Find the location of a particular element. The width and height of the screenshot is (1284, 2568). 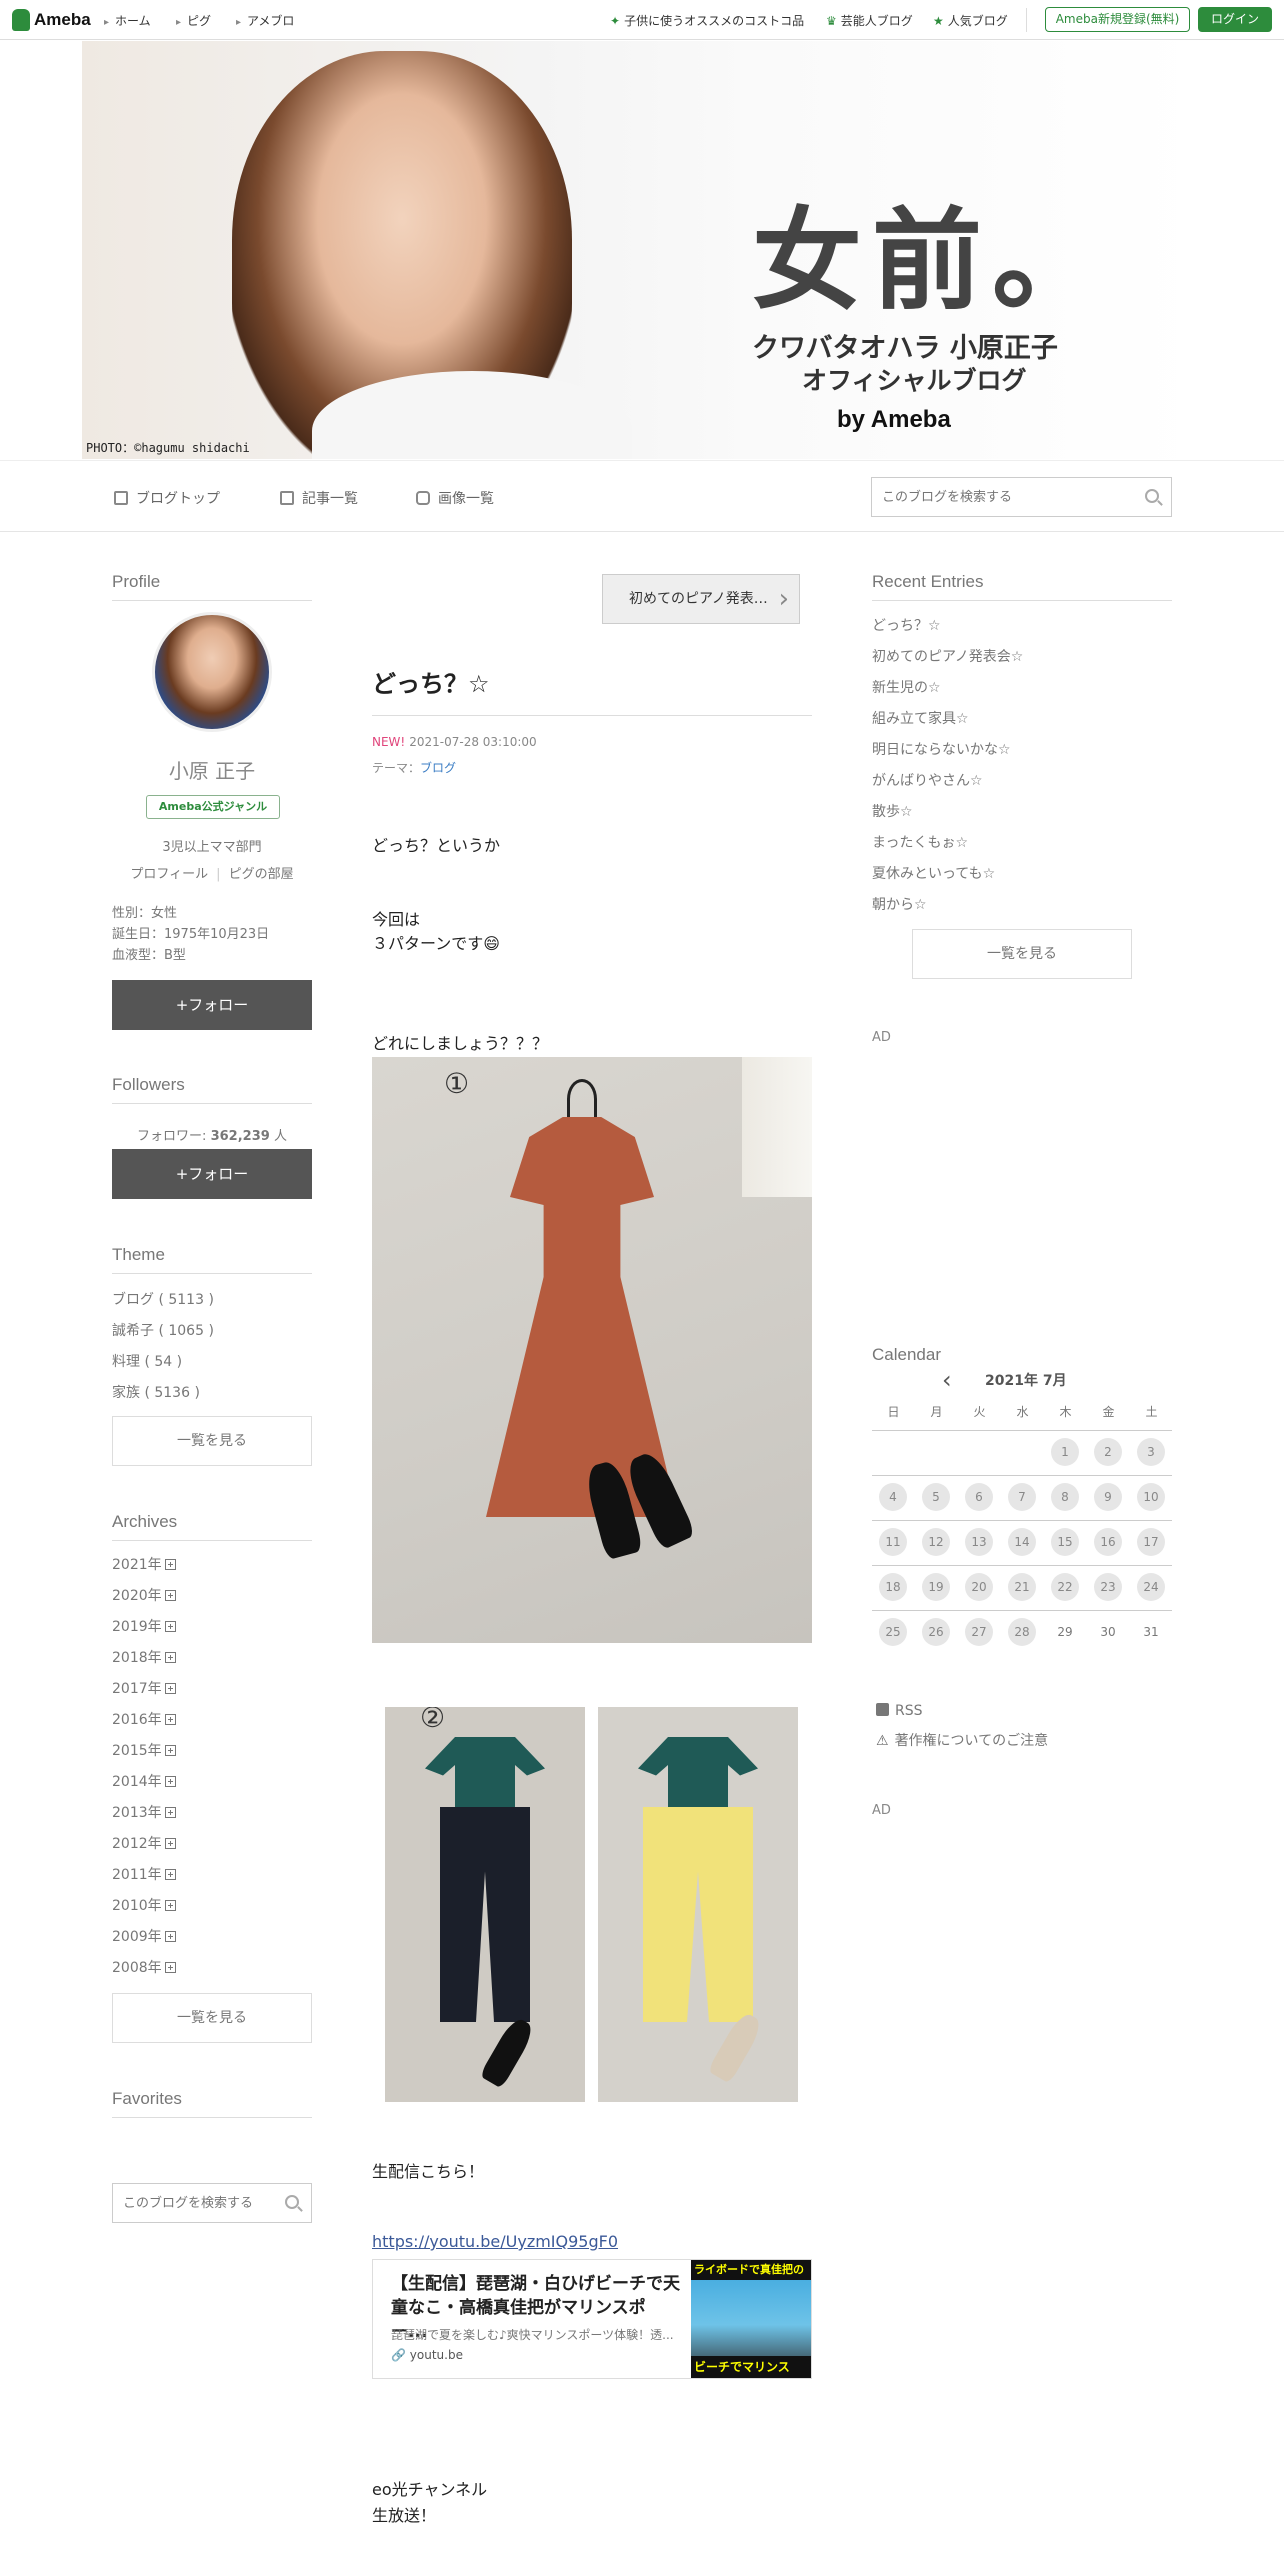

theme-item: ブログ ( 5113 ) is located at coordinates (163, 1299).